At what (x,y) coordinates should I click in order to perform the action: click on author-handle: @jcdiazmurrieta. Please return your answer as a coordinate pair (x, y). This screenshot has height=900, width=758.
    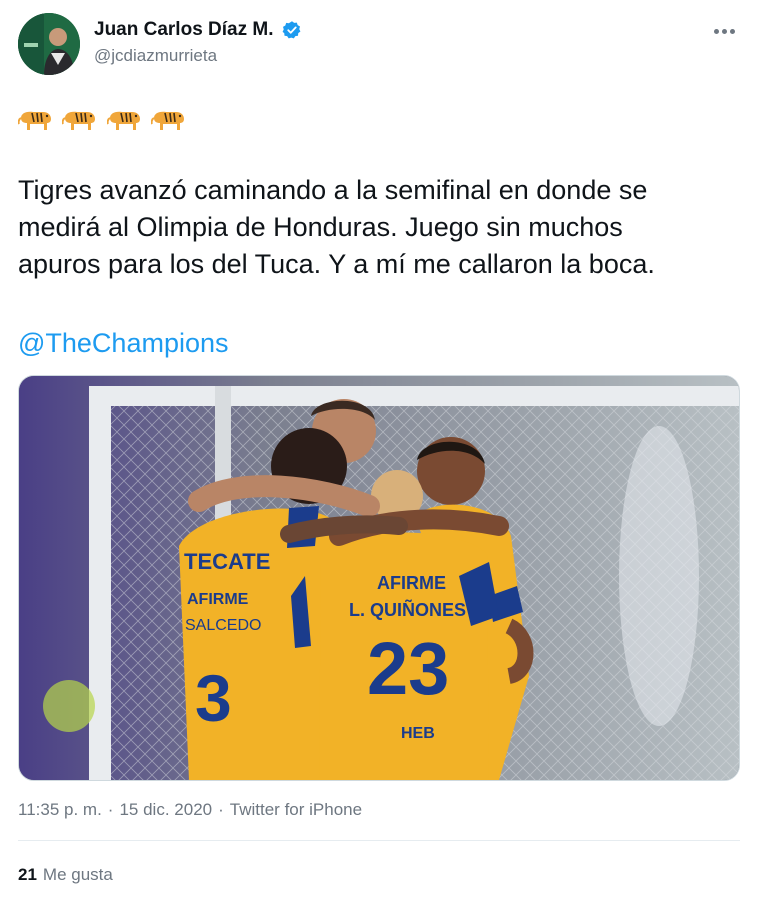
    Looking at the image, I should click on (198, 56).